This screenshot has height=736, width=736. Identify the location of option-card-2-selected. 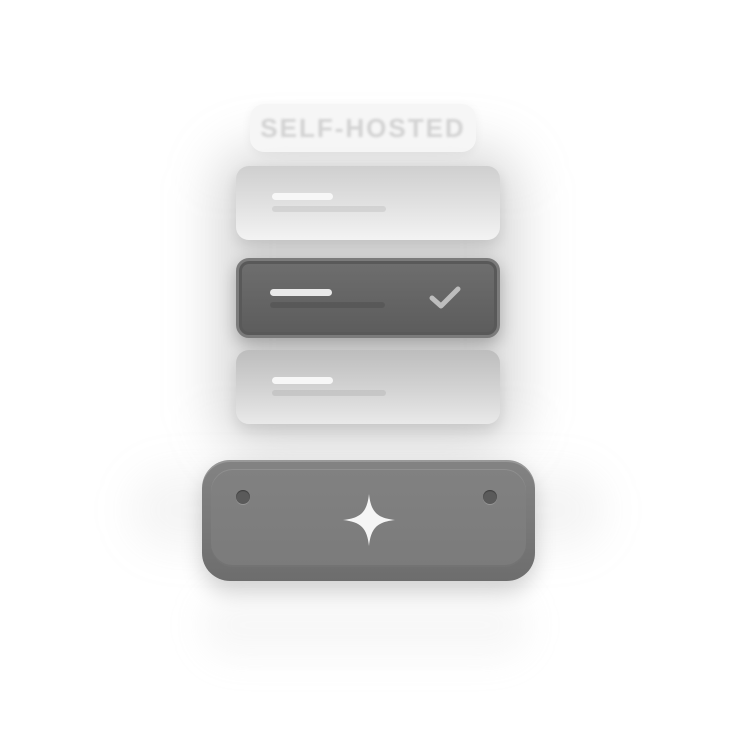
(368, 298).